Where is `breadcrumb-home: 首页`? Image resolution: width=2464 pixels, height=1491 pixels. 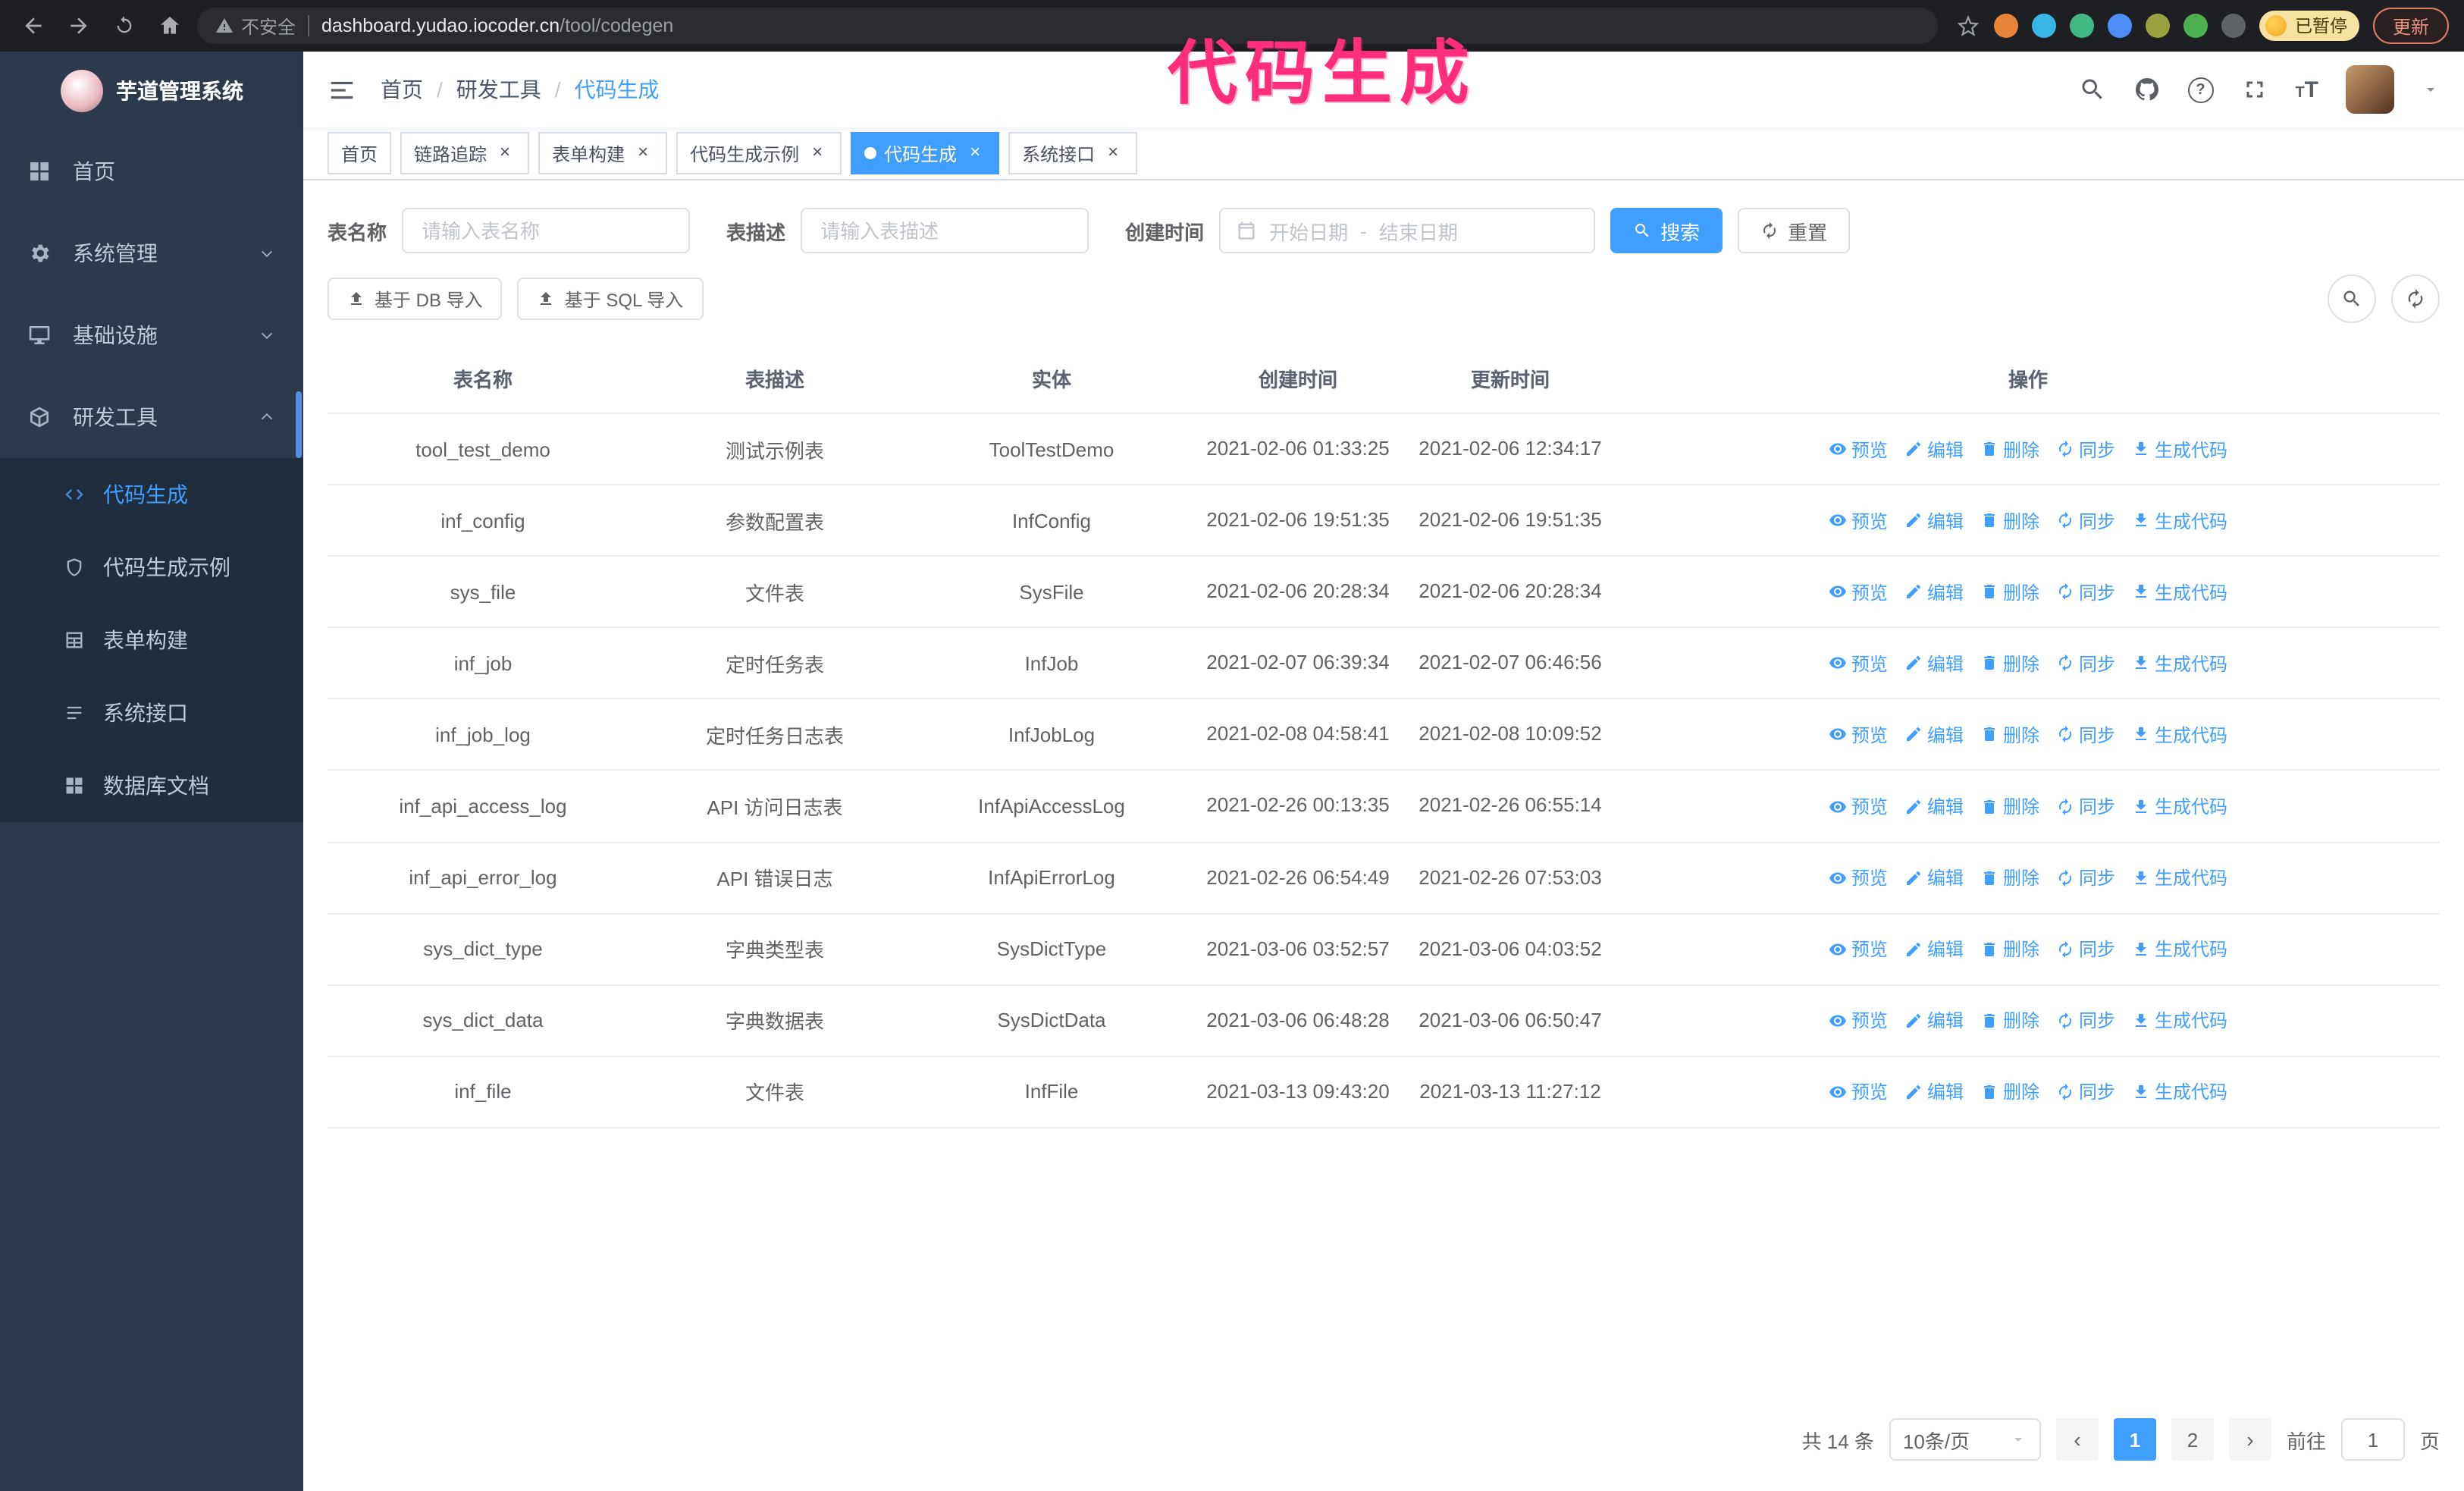
breadcrumb-home: 首页 is located at coordinates (402, 89).